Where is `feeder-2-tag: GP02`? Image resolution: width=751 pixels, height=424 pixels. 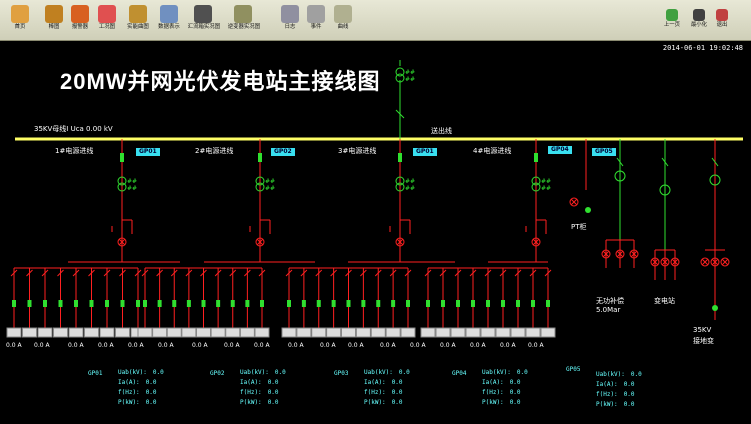
feeder-2-tag: GP02 is located at coordinates (283, 152).